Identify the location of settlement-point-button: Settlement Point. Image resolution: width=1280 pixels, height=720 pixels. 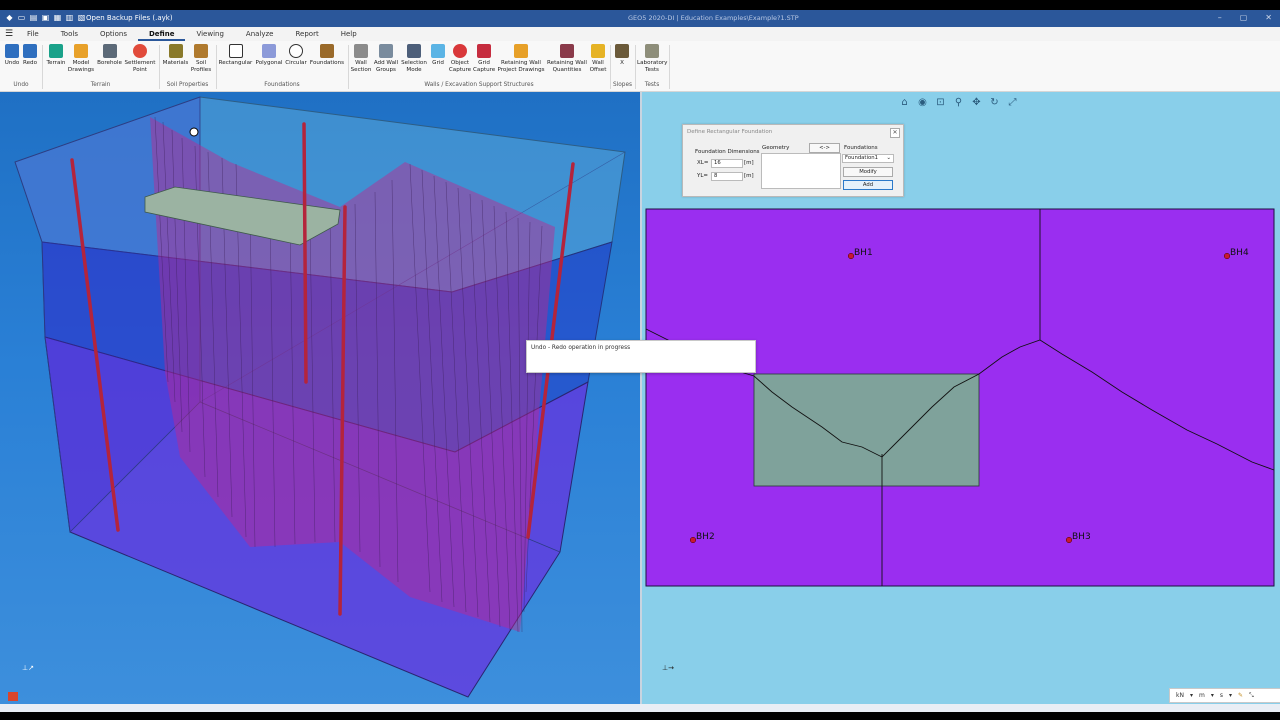
(140, 58).